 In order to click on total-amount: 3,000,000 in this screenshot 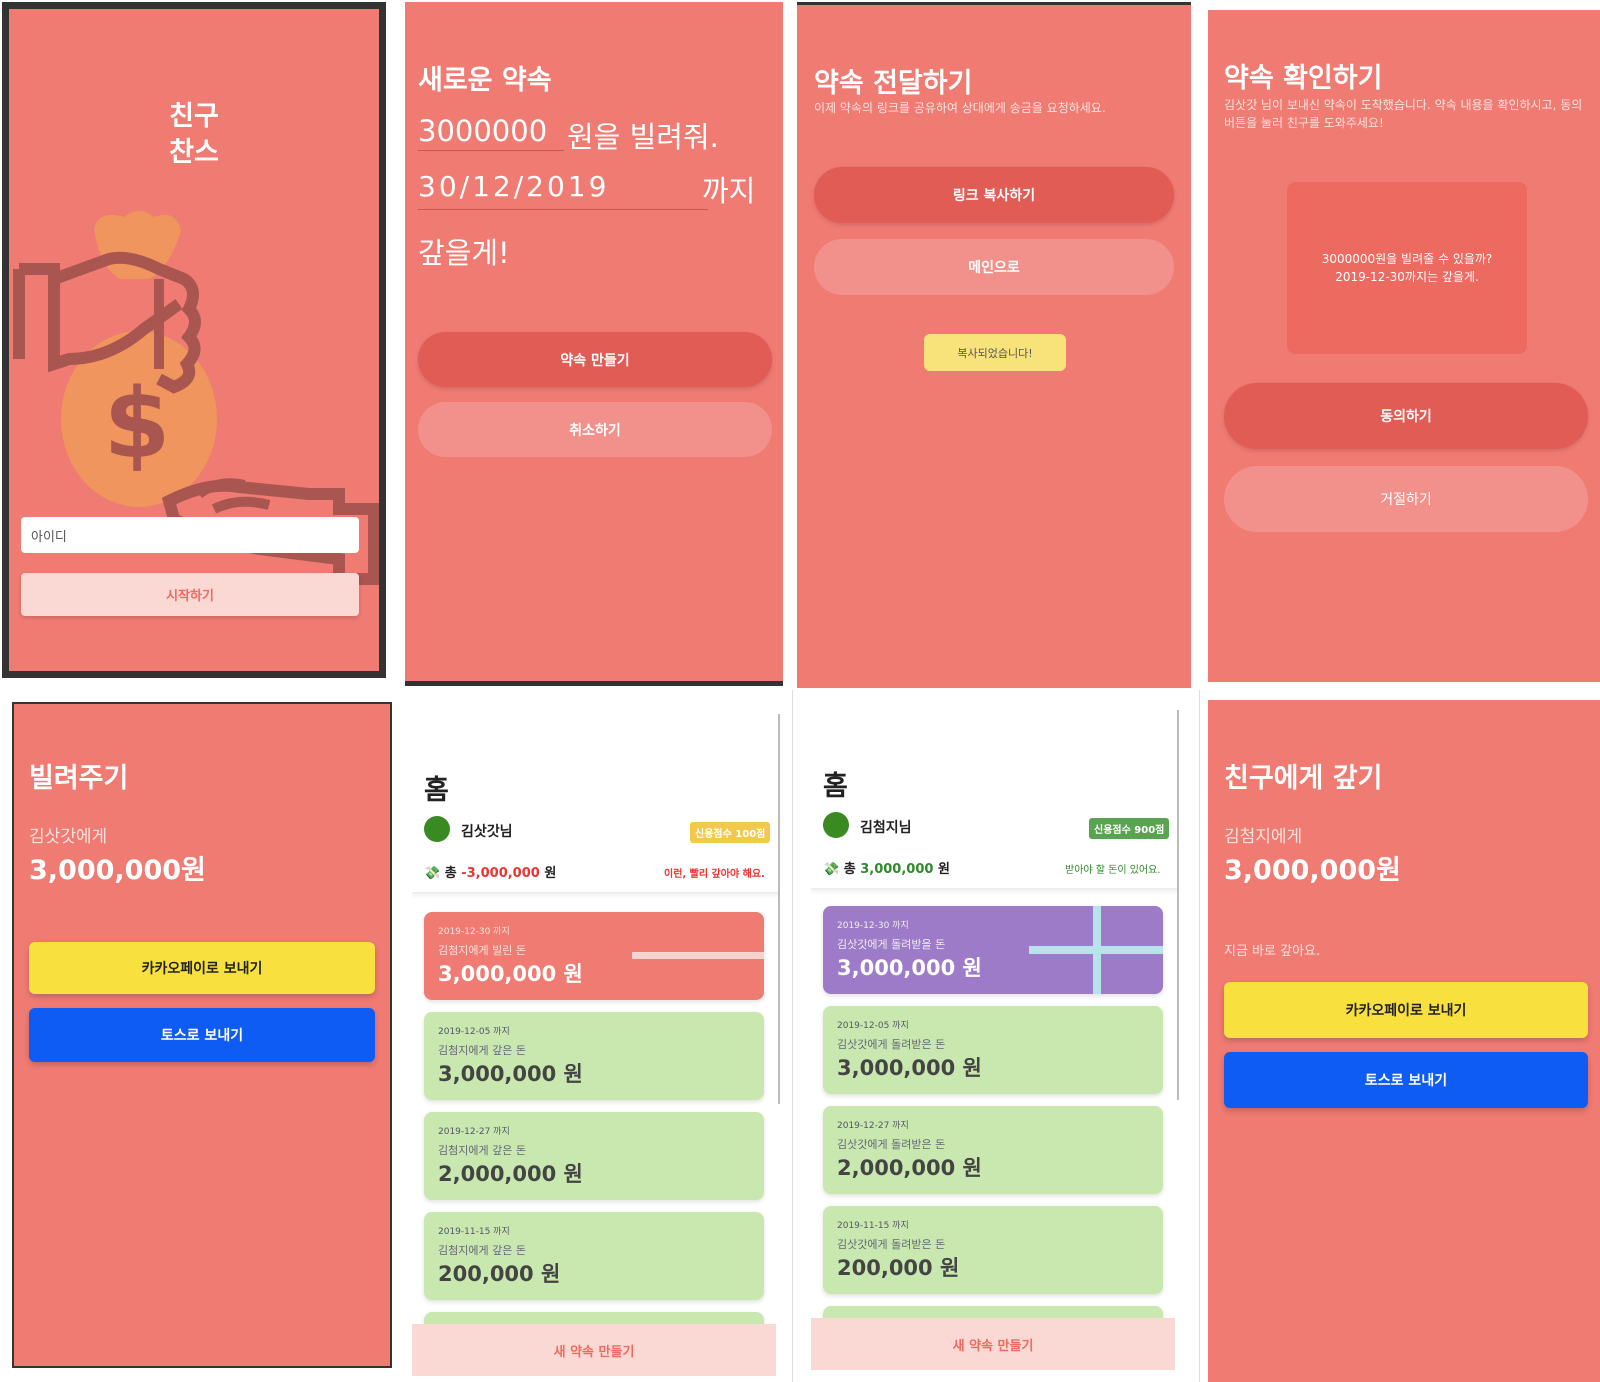, I will do `click(897, 869)`.